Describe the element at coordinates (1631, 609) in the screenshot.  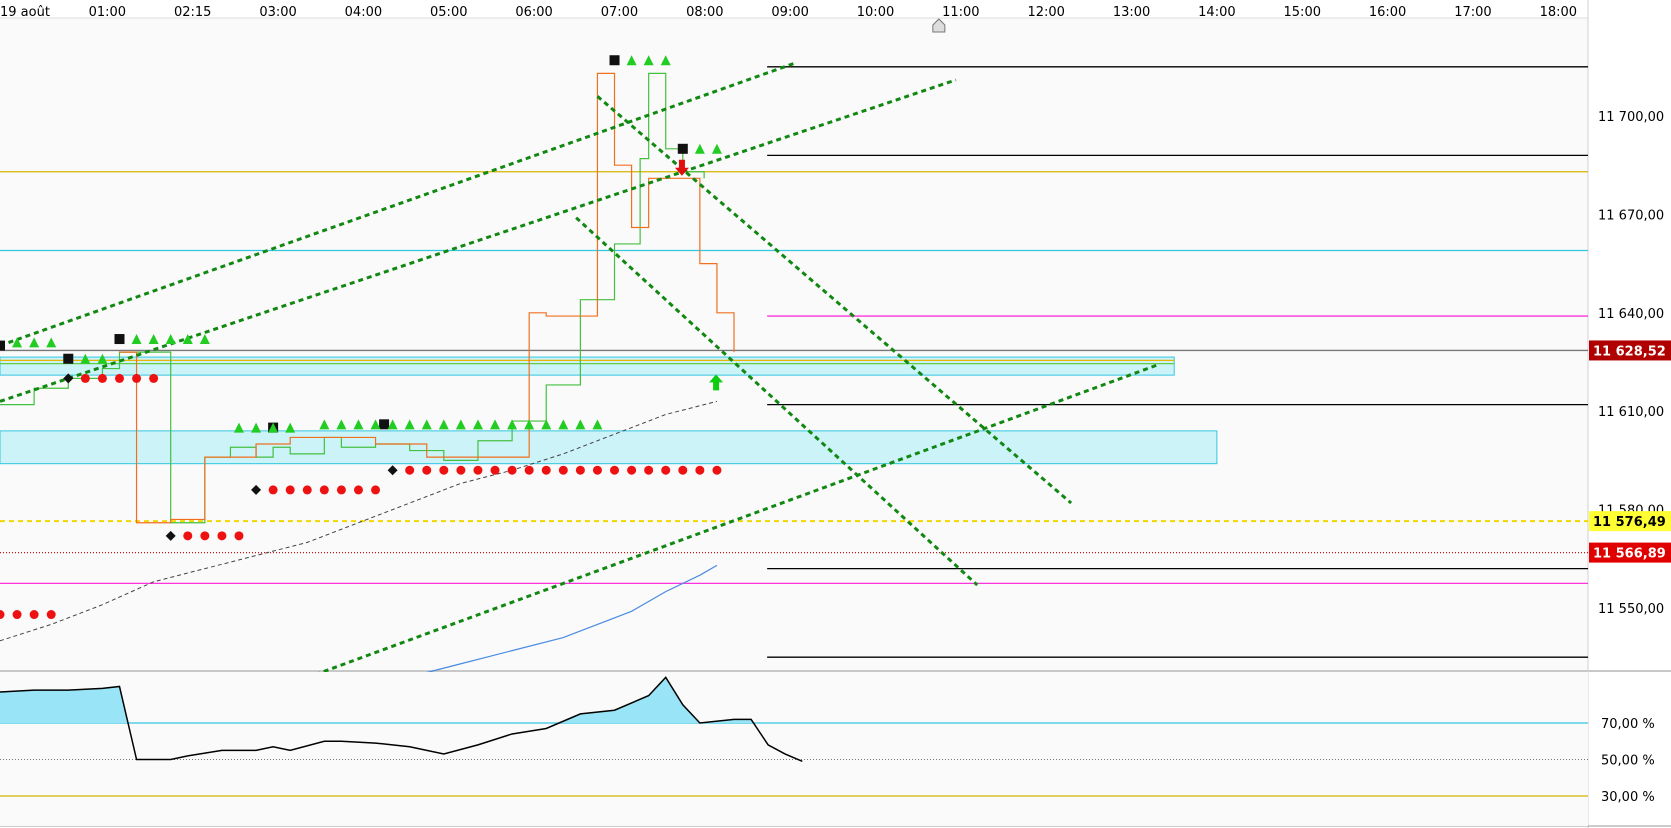
I see `price-tick-label: 11 550,00` at that location.